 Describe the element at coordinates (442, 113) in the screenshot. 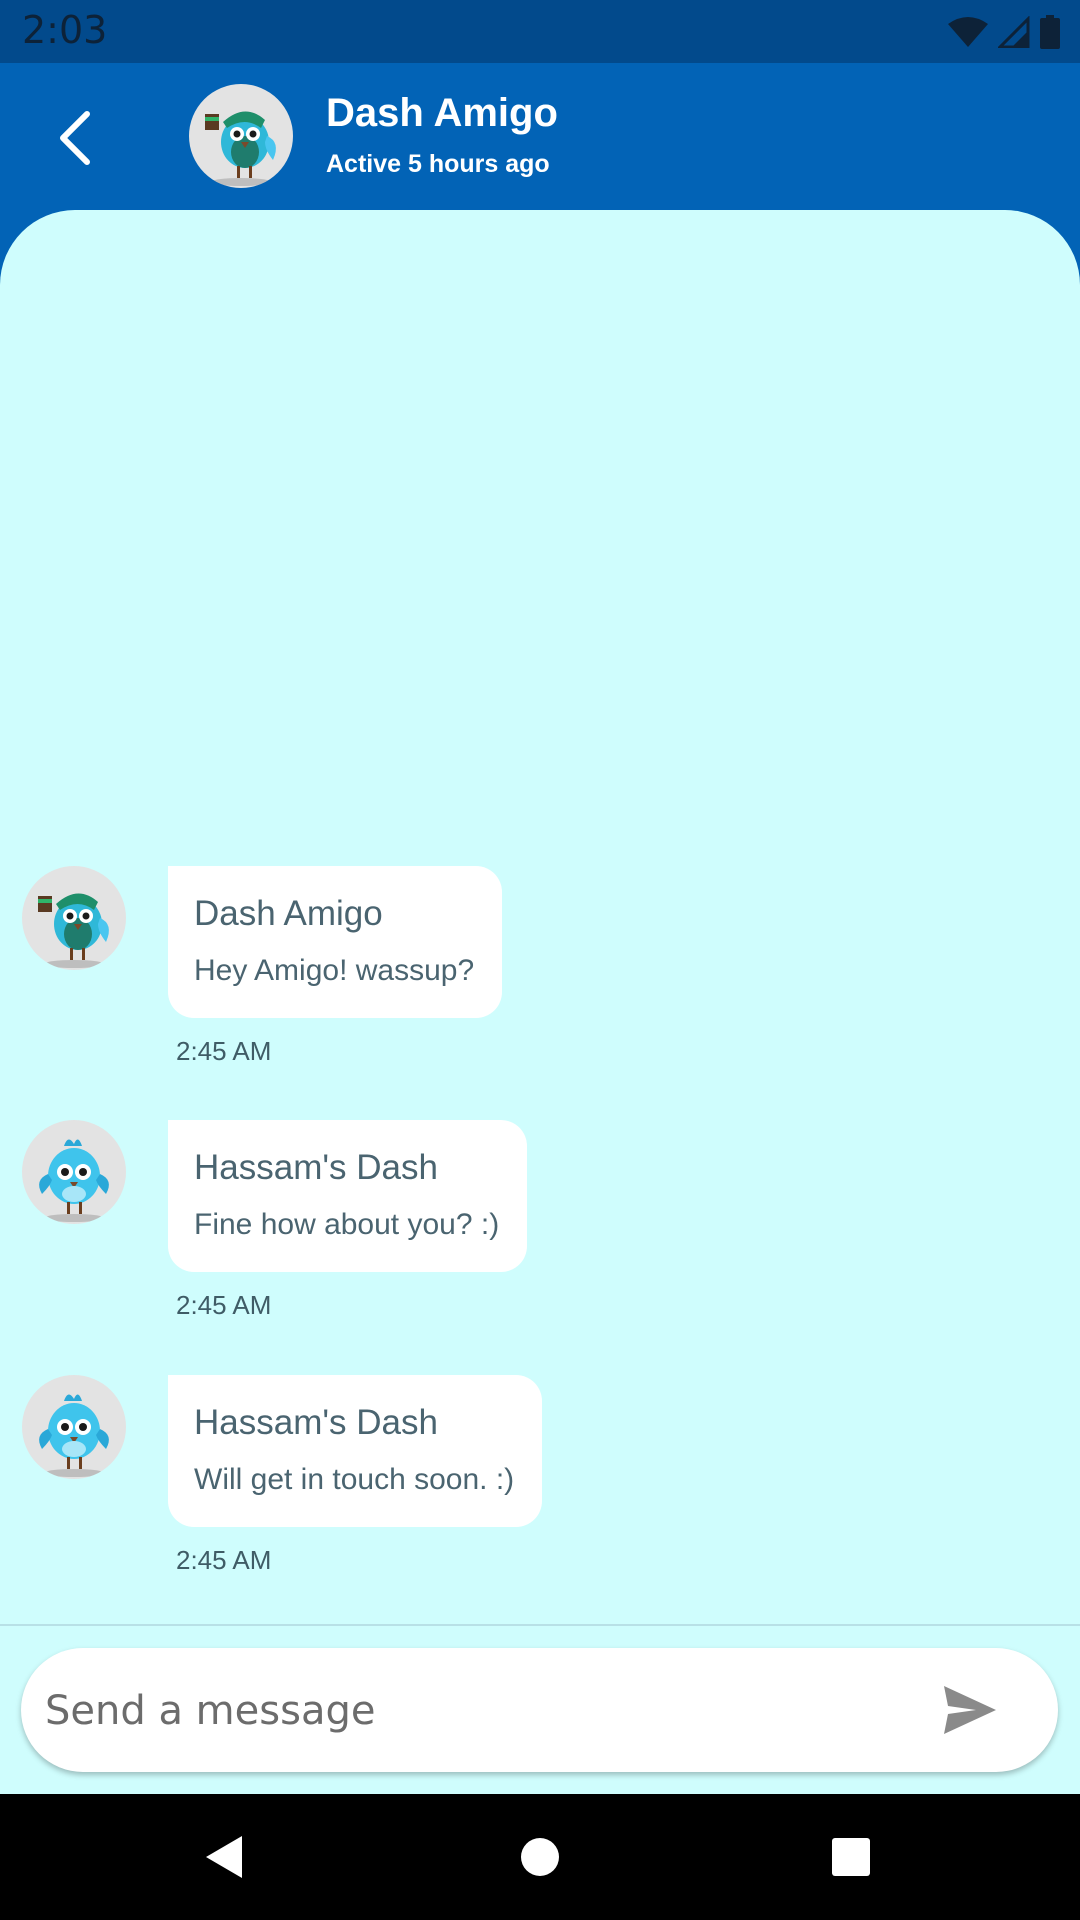

I see `contact-name: Dash Amigo` at that location.